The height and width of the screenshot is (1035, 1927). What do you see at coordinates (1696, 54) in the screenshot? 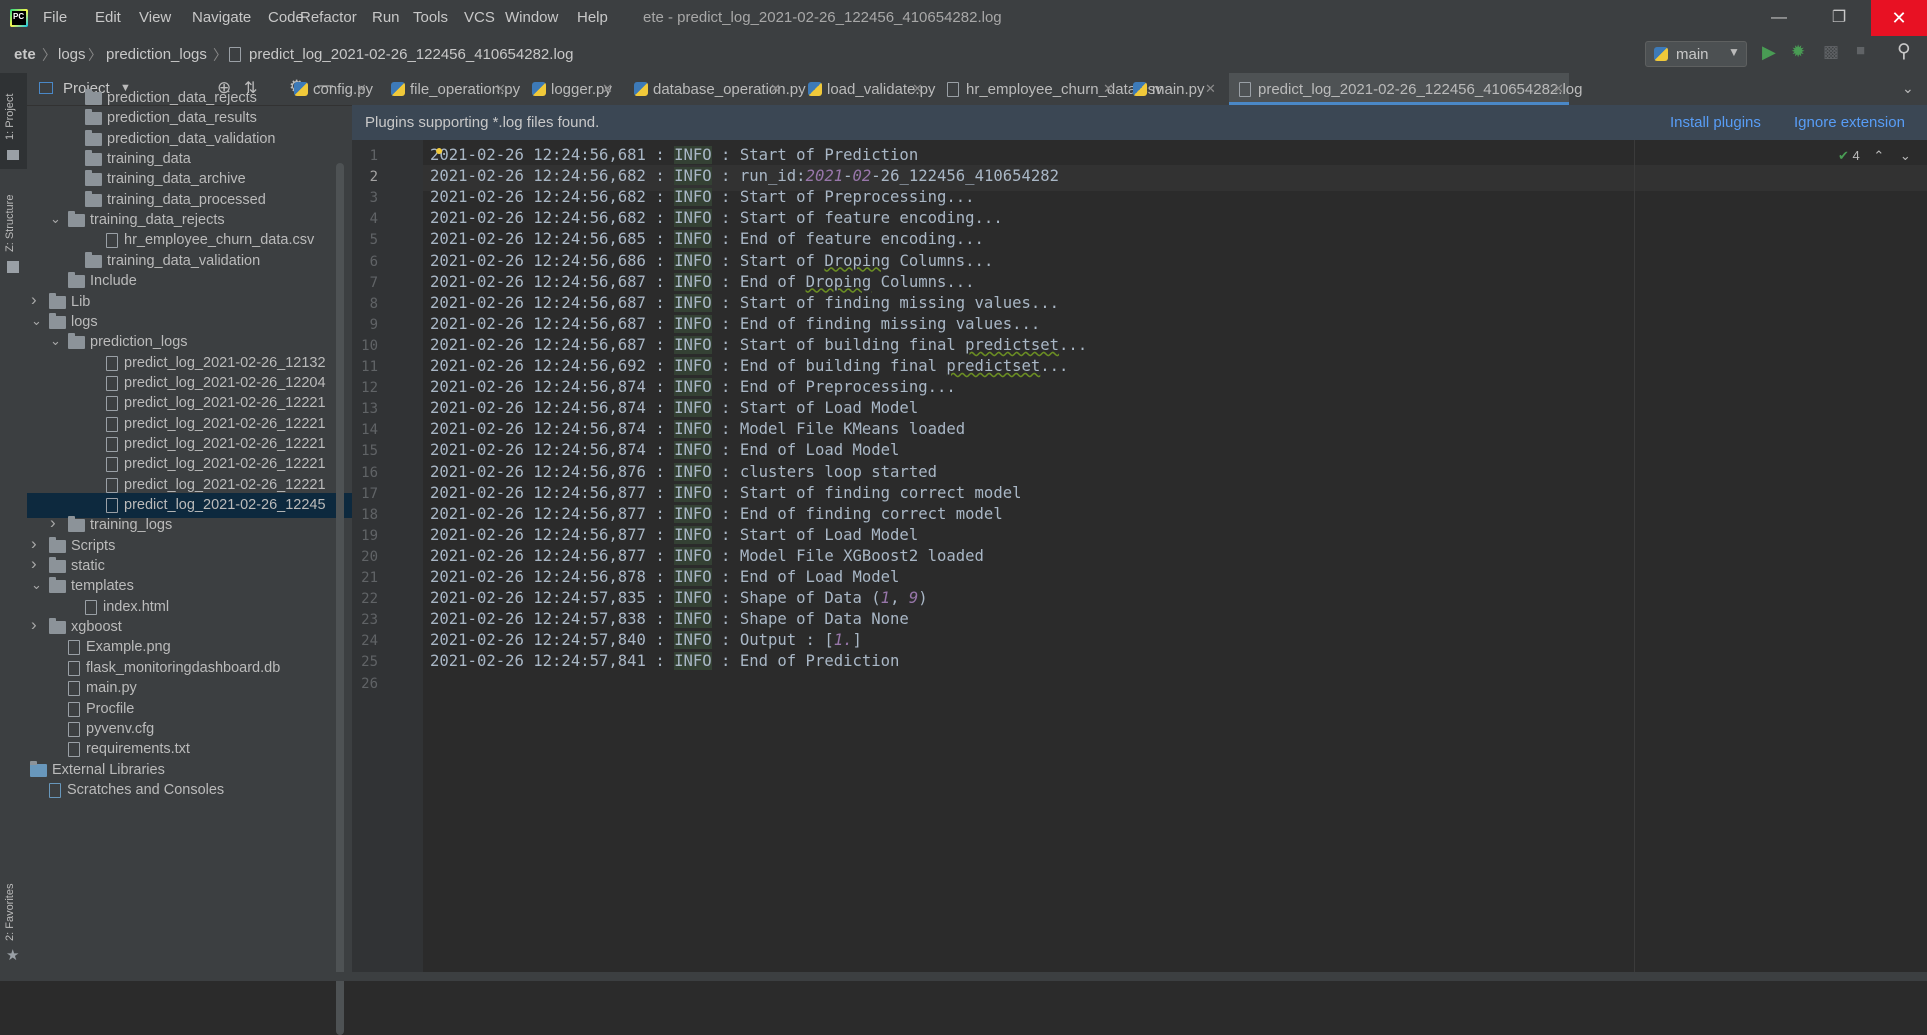
I see `run-config-select: main ▼` at bounding box center [1696, 54].